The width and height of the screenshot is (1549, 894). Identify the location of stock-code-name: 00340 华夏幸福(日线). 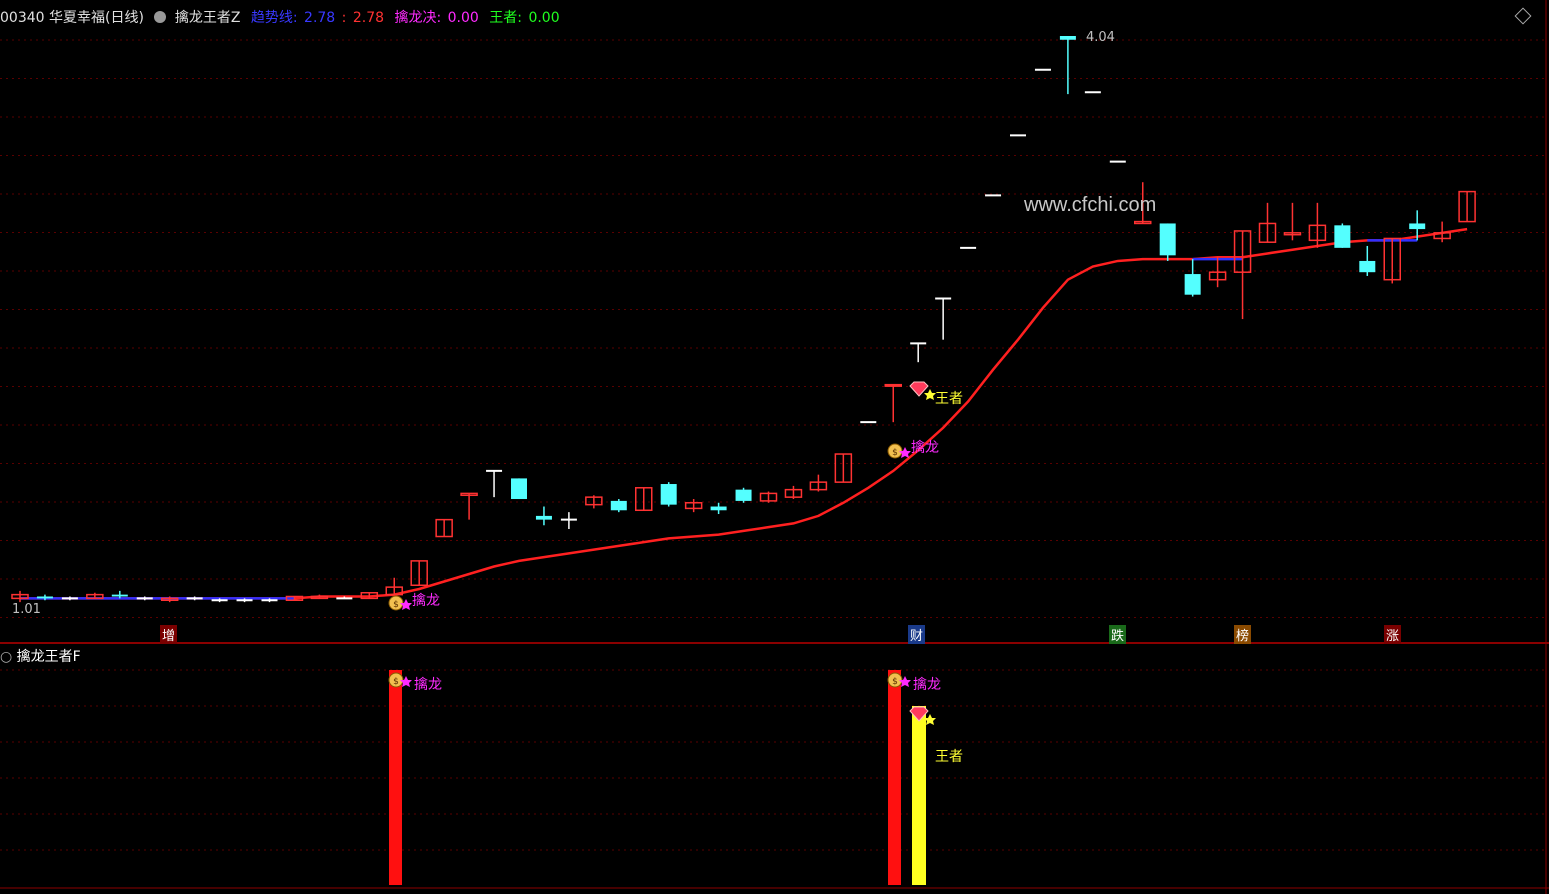
(72, 18).